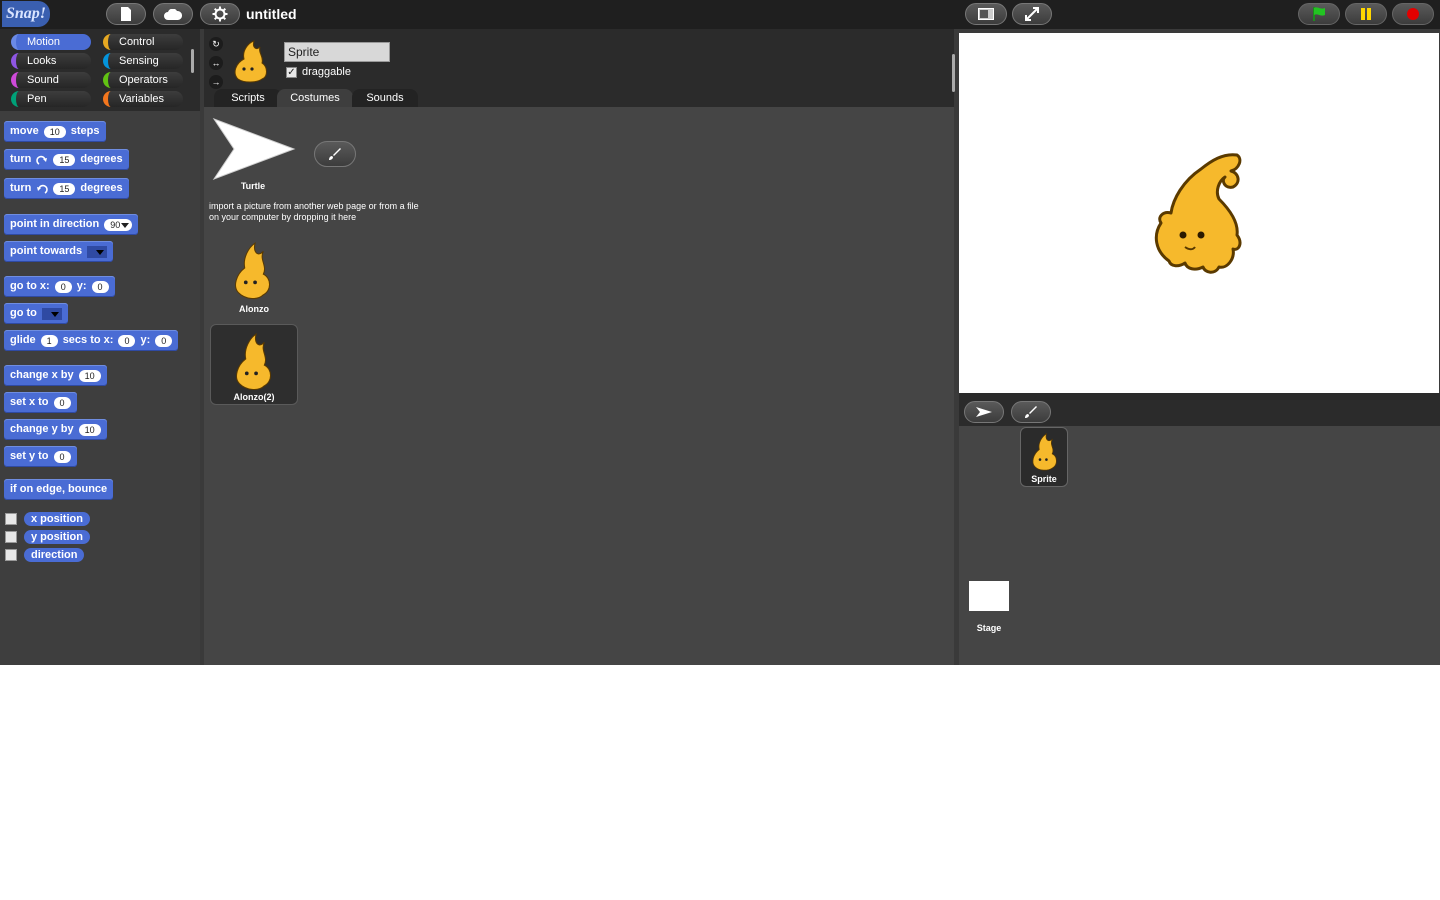 The image size is (1440, 900). I want to click on rotation-style-left-right: ↔, so click(216, 63).